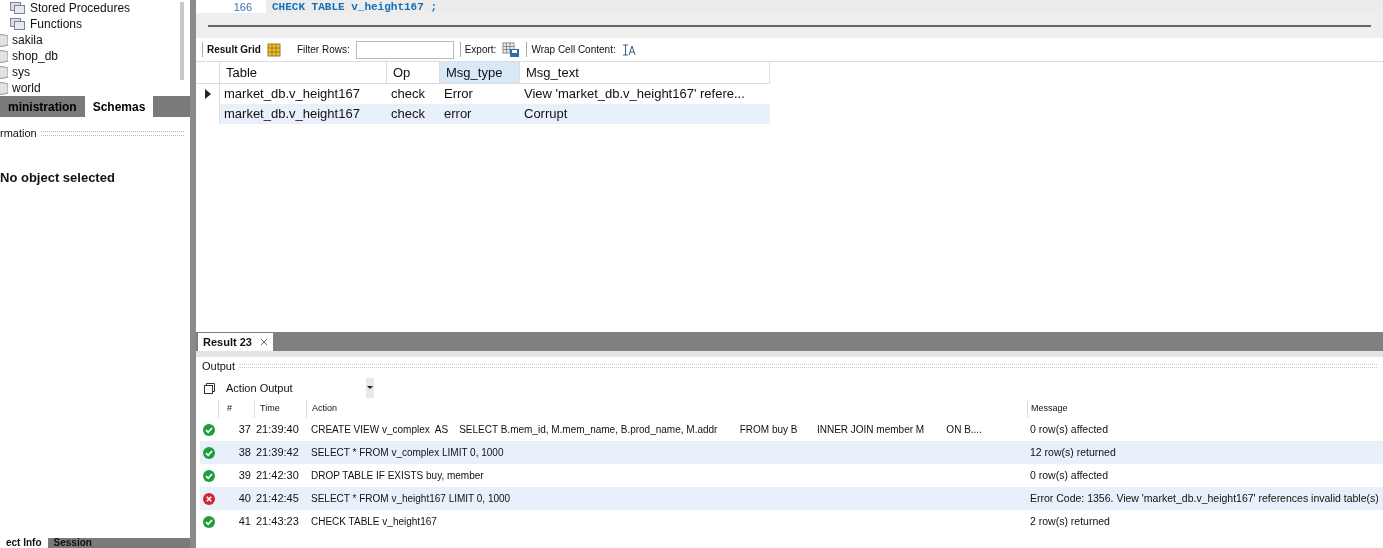 This screenshot has height=548, width=1383. Describe the element at coordinates (303, 114) in the screenshot. I see `table-cell: market_db.v_height167` at that location.